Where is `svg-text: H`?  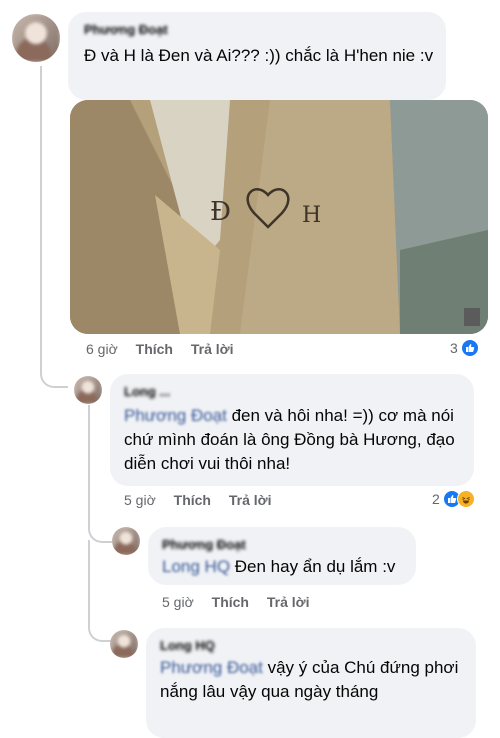
svg-text: H is located at coordinates (311, 215).